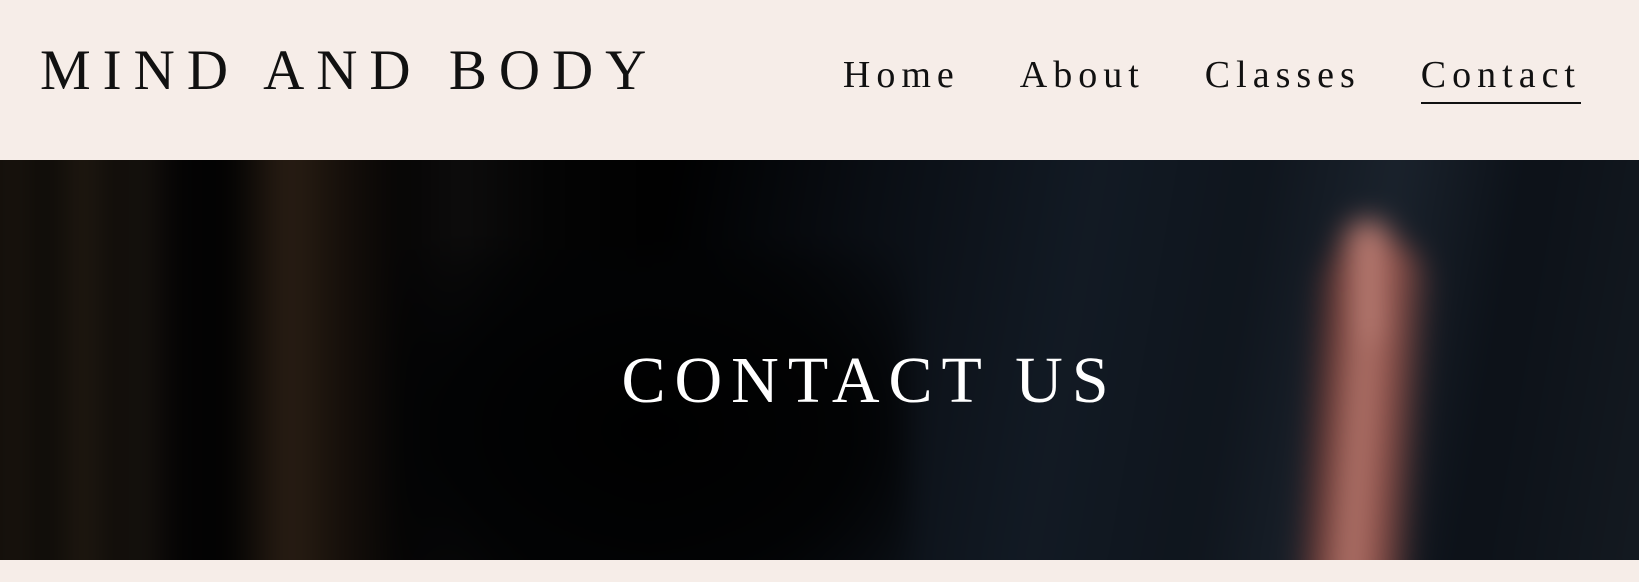 The width and height of the screenshot is (1639, 582). Describe the element at coordinates (1500, 80) in the screenshot. I see `nav-item-contact: Contact` at that location.